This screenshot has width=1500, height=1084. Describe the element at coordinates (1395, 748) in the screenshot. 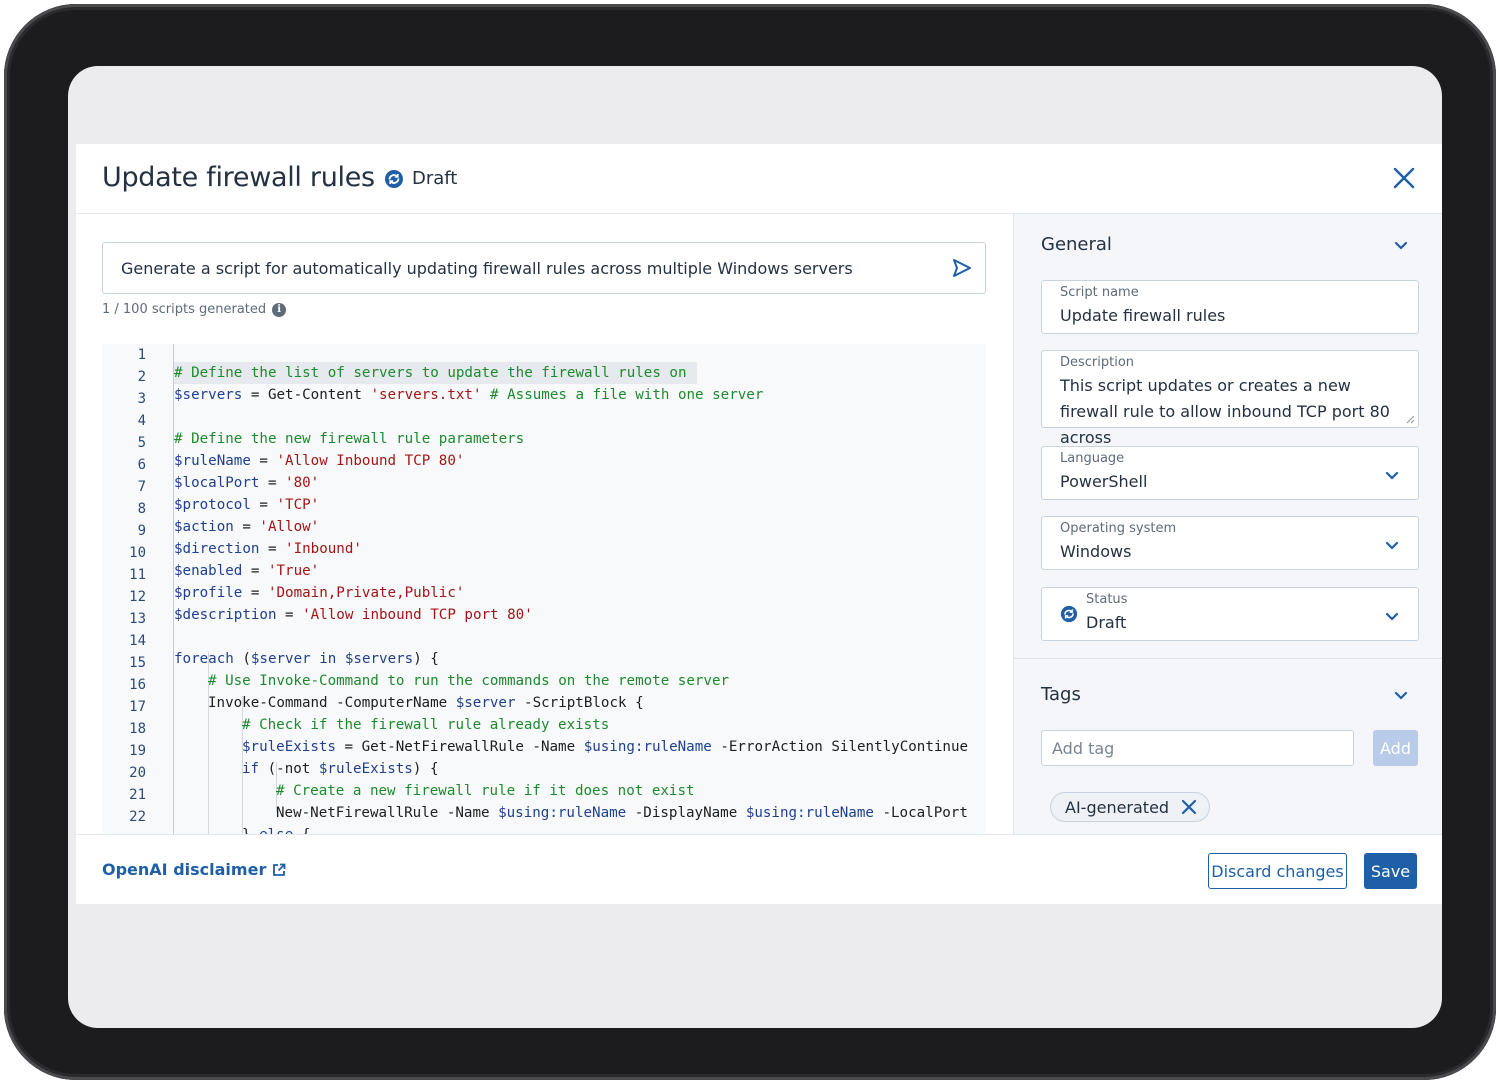

I see `add-tag-button: Add` at that location.